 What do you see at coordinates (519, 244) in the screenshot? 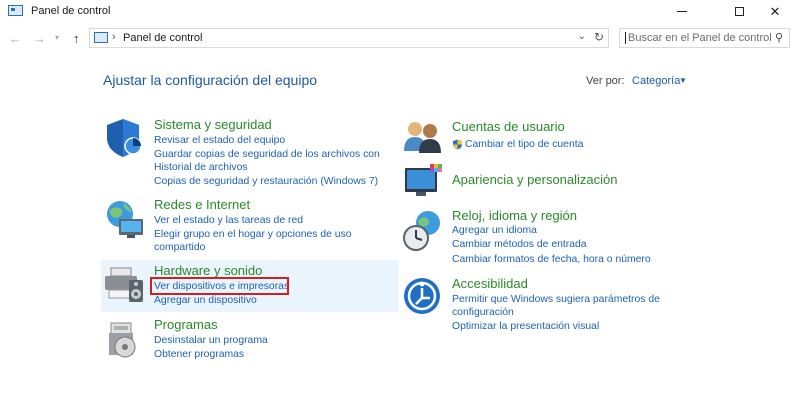
I see `link-input-methods: Cambiar métodos de entrada` at bounding box center [519, 244].